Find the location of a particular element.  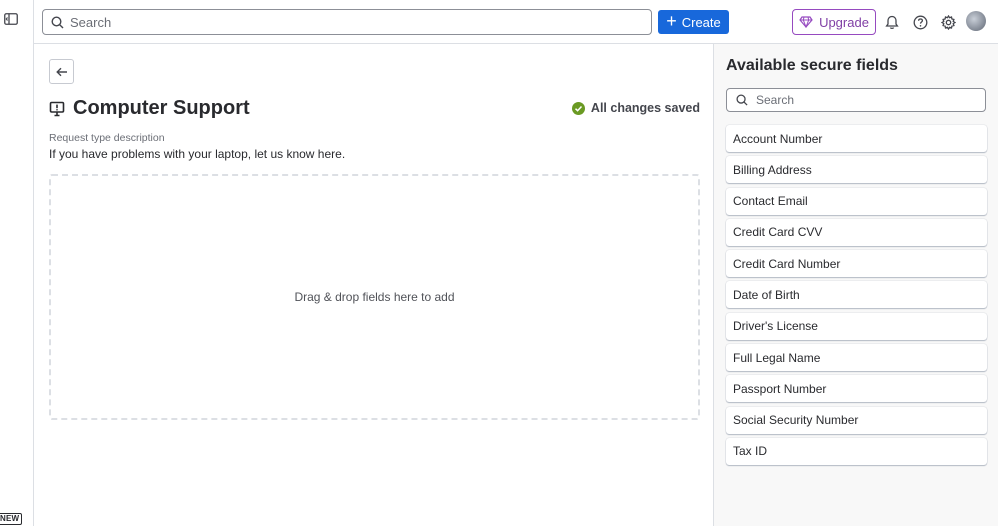

field-item-billing-address: Billing Address is located at coordinates (856, 170).